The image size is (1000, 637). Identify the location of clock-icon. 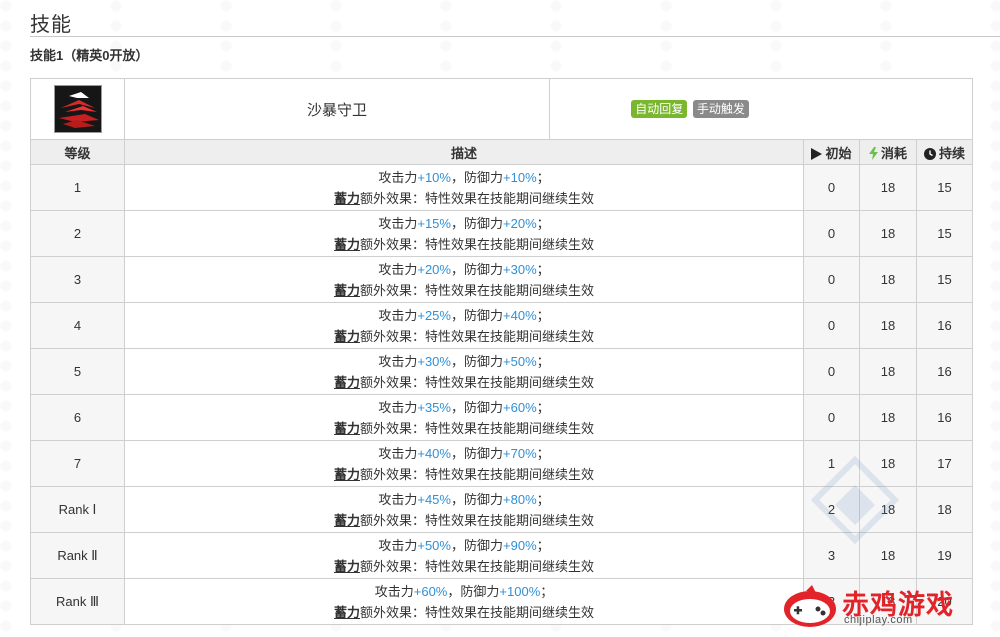
(930, 153).